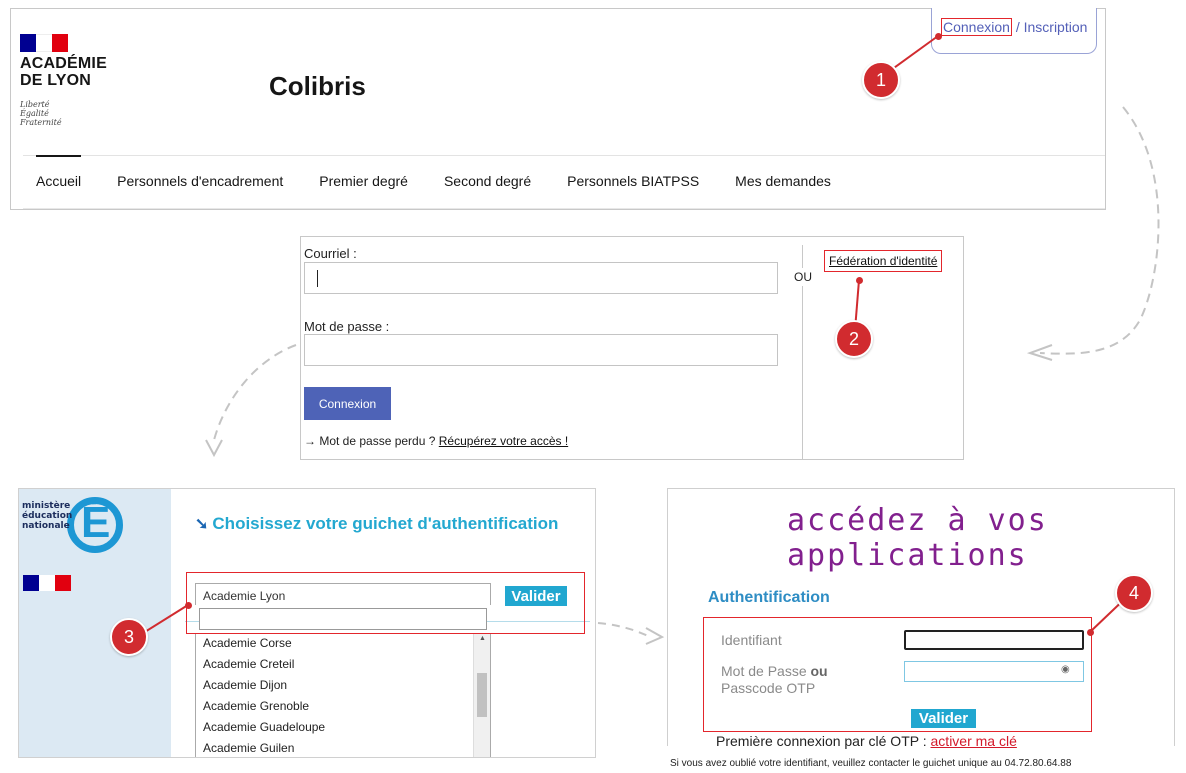 The height and width of the screenshot is (773, 1186). I want to click on options-scrollbar: ▲, so click(482, 695).